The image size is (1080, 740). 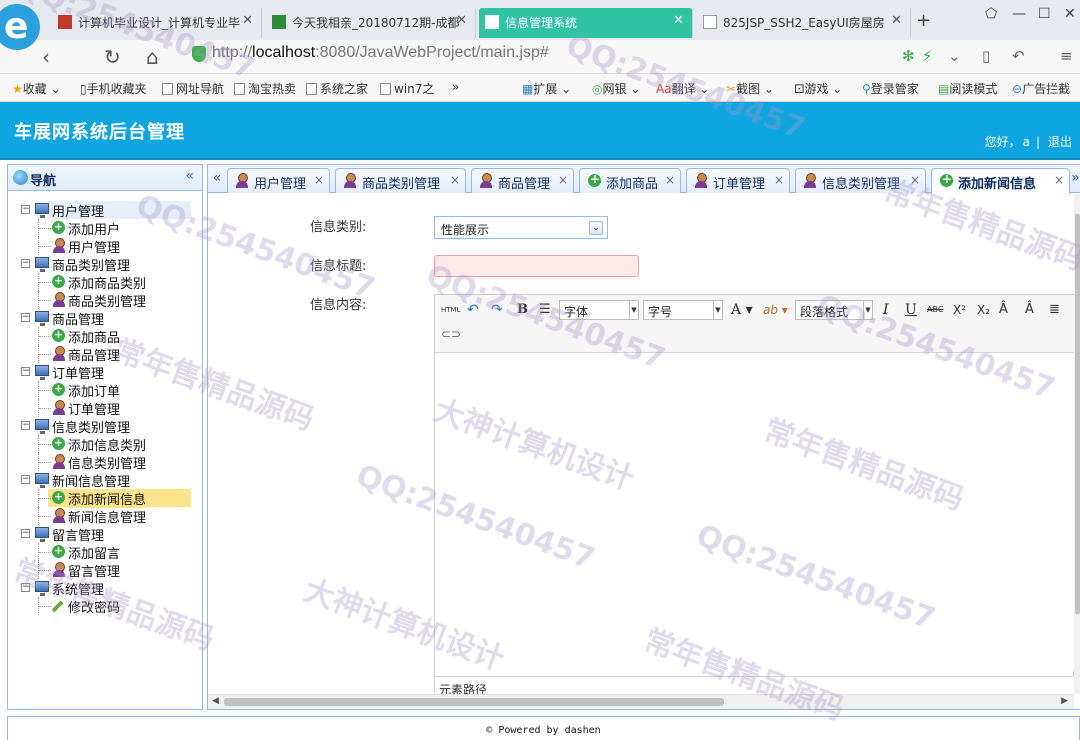 I want to click on extensions-button: ▦扩展 ⌄, so click(x=546, y=88).